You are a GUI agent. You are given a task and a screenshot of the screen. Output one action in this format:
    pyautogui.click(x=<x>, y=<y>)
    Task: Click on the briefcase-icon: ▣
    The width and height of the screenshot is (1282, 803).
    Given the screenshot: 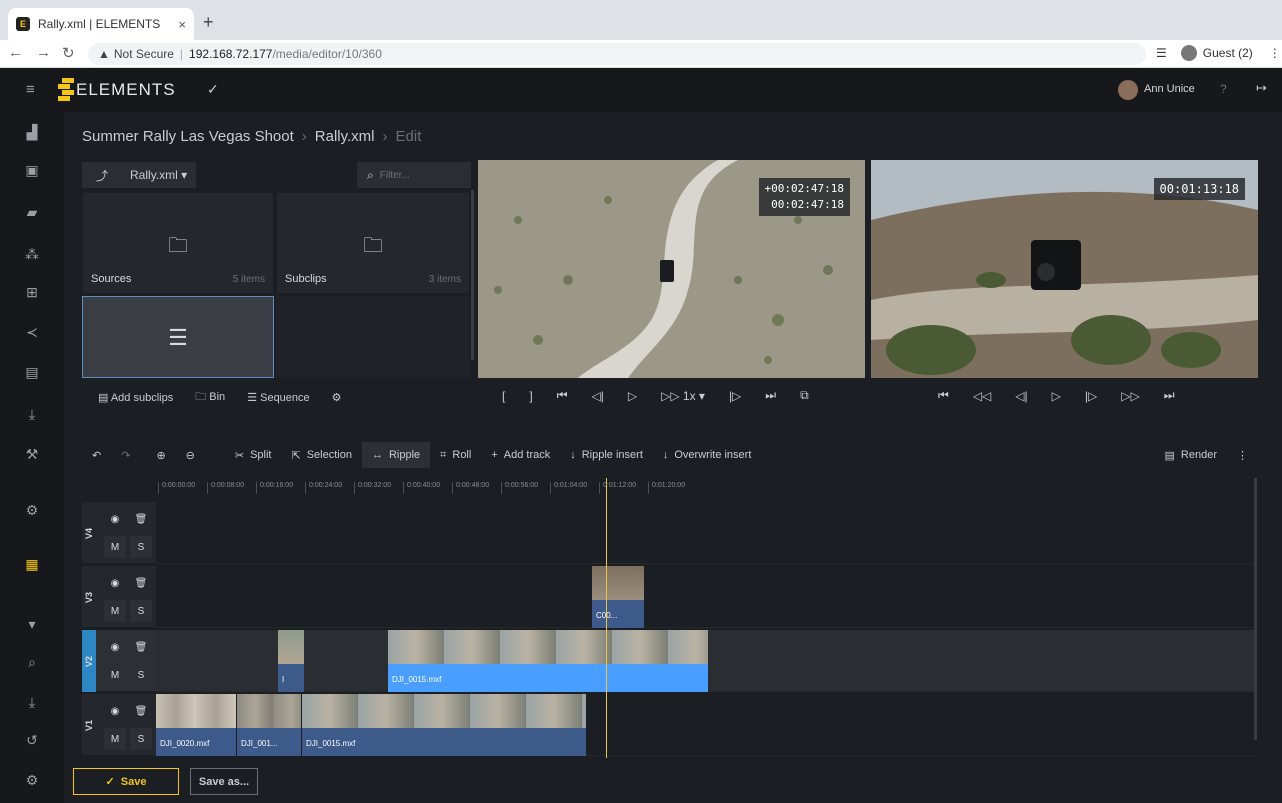 What is the action you would take?
    pyautogui.click(x=32, y=170)
    